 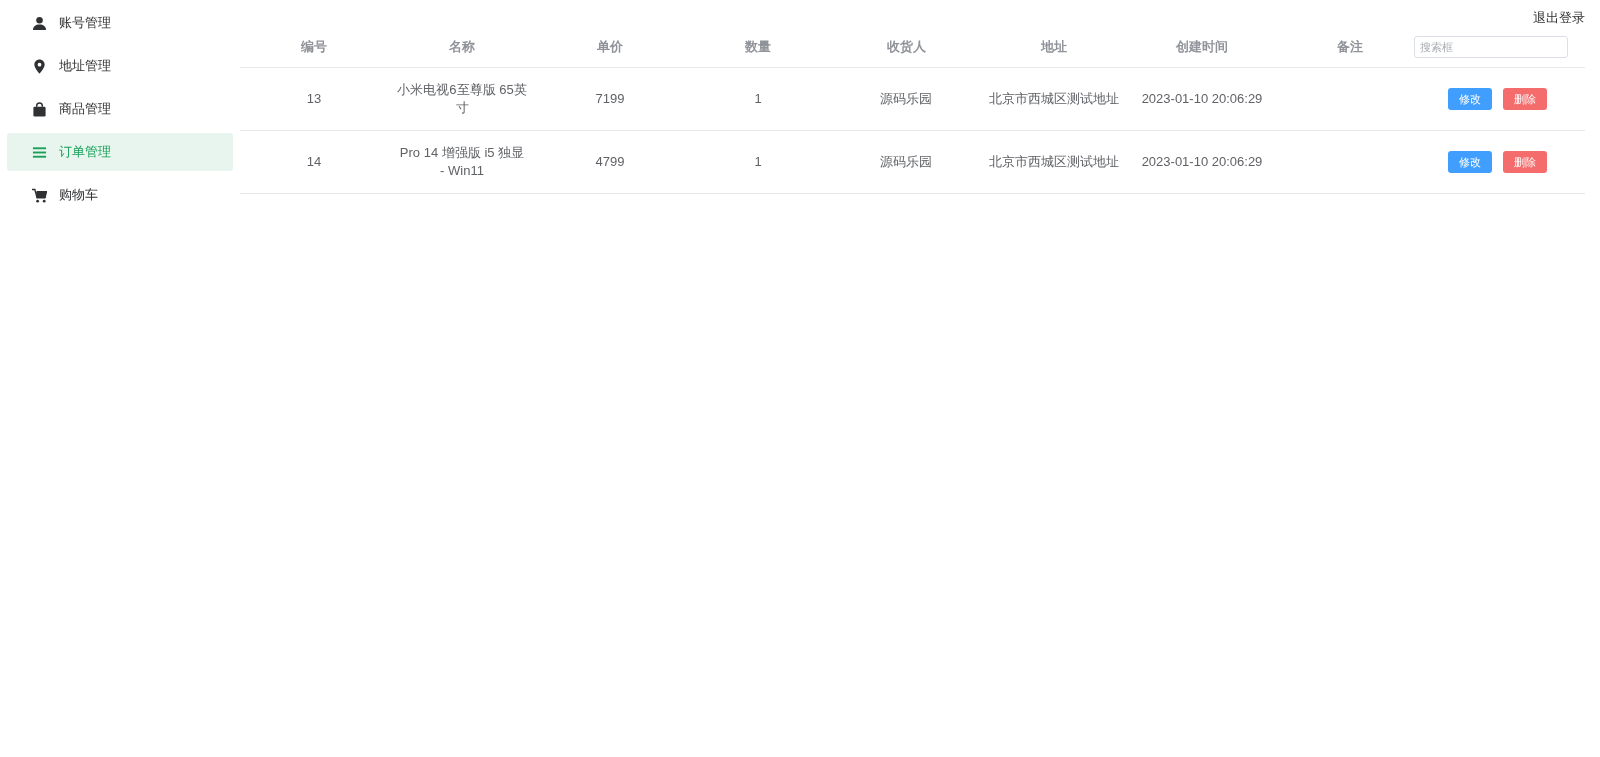 What do you see at coordinates (462, 47) in the screenshot?
I see `column-header: 名称` at bounding box center [462, 47].